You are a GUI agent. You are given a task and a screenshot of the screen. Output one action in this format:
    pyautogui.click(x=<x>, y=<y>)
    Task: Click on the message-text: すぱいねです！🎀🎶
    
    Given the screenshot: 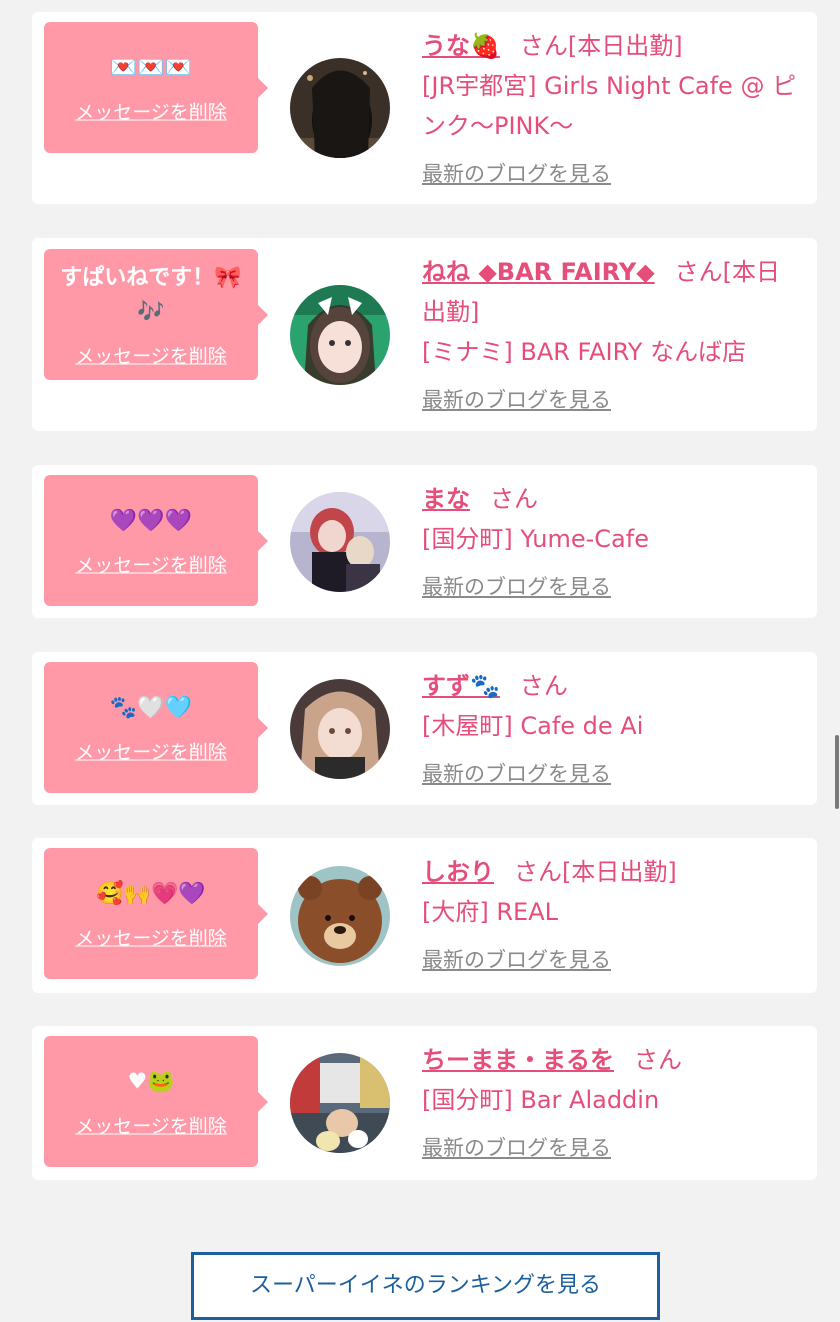 What is the action you would take?
    pyautogui.click(x=151, y=294)
    